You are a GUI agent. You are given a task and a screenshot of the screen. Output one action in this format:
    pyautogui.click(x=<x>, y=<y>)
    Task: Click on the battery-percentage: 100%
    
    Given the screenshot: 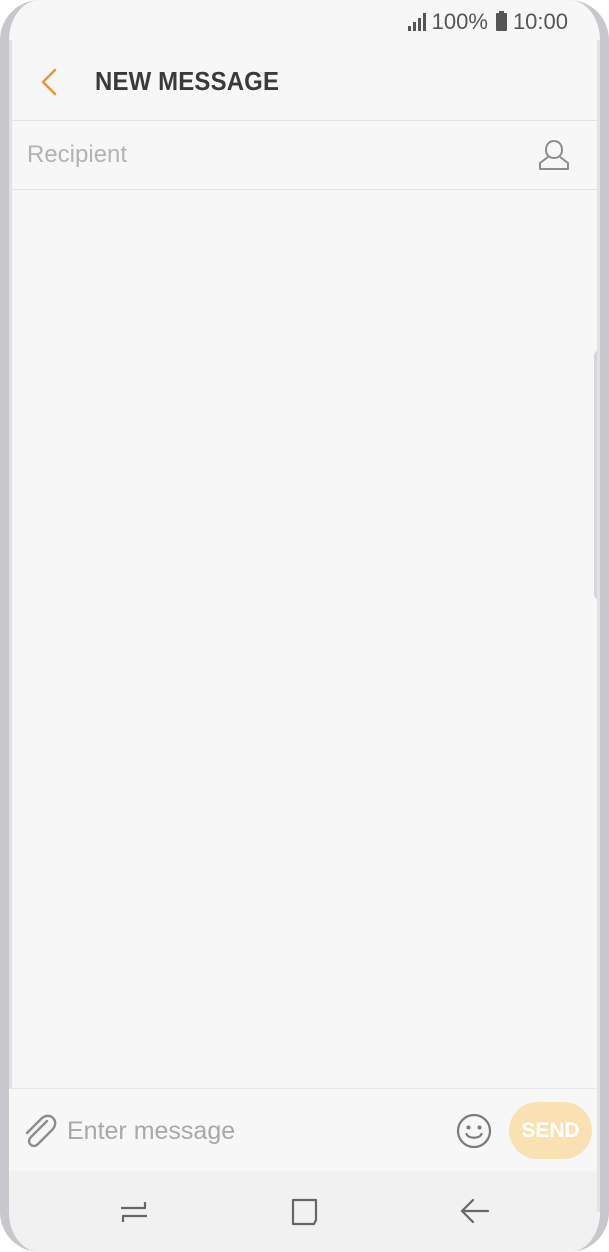 What is the action you would take?
    pyautogui.click(x=459, y=21)
    